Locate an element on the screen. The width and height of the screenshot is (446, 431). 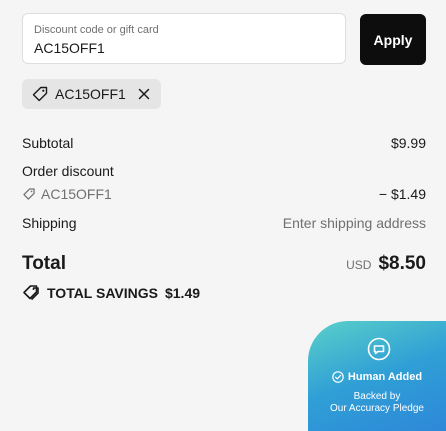
total-row: Total USD $8.50 is located at coordinates (224, 264).